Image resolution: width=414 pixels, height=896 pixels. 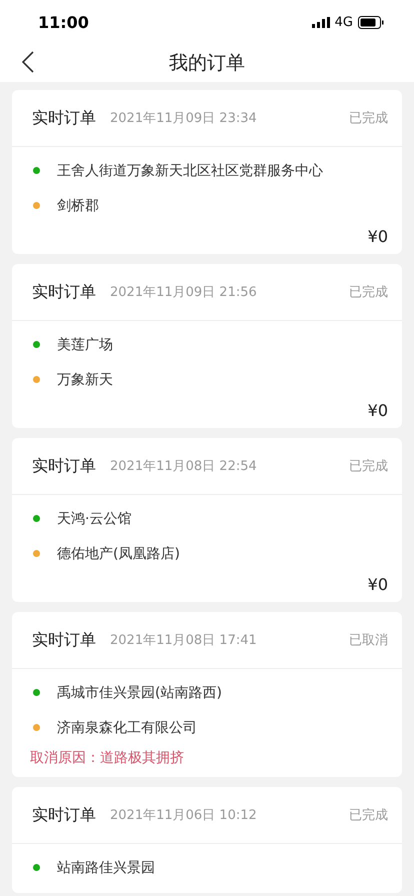 I want to click on order-card: 实时订单 2021年11月06日 10:12 已完成 站南路佳兴景园, so click(x=207, y=840).